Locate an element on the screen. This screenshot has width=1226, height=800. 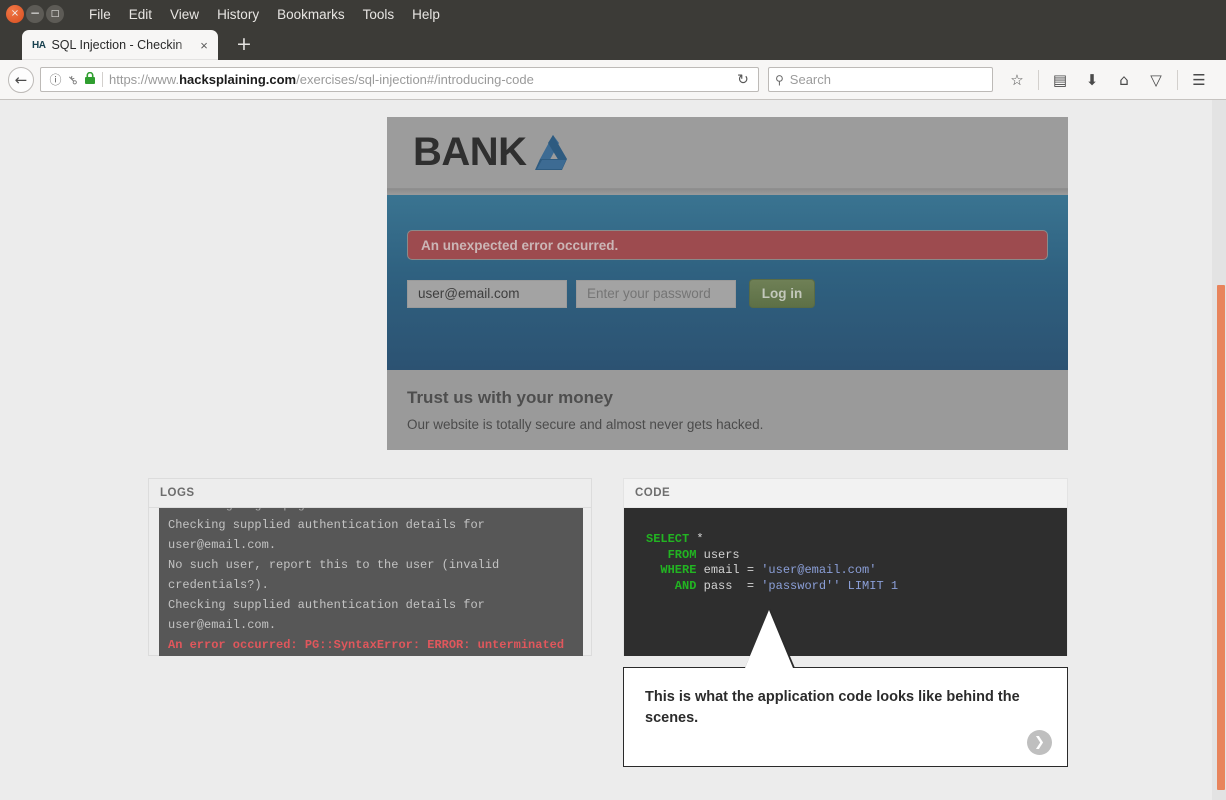
code-token: pass = is located at coordinates (729, 585).